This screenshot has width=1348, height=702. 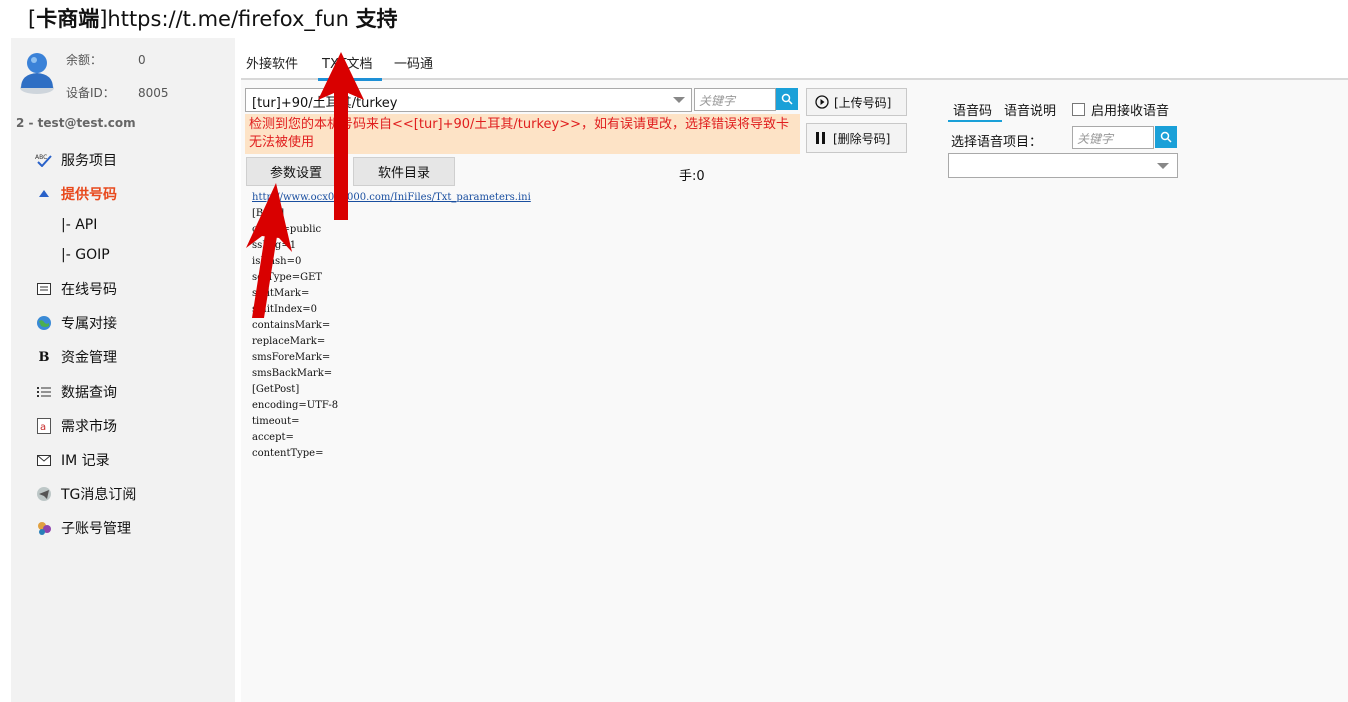 What do you see at coordinates (972, 109) in the screenshot?
I see `tab-voice-code: 语音码` at bounding box center [972, 109].